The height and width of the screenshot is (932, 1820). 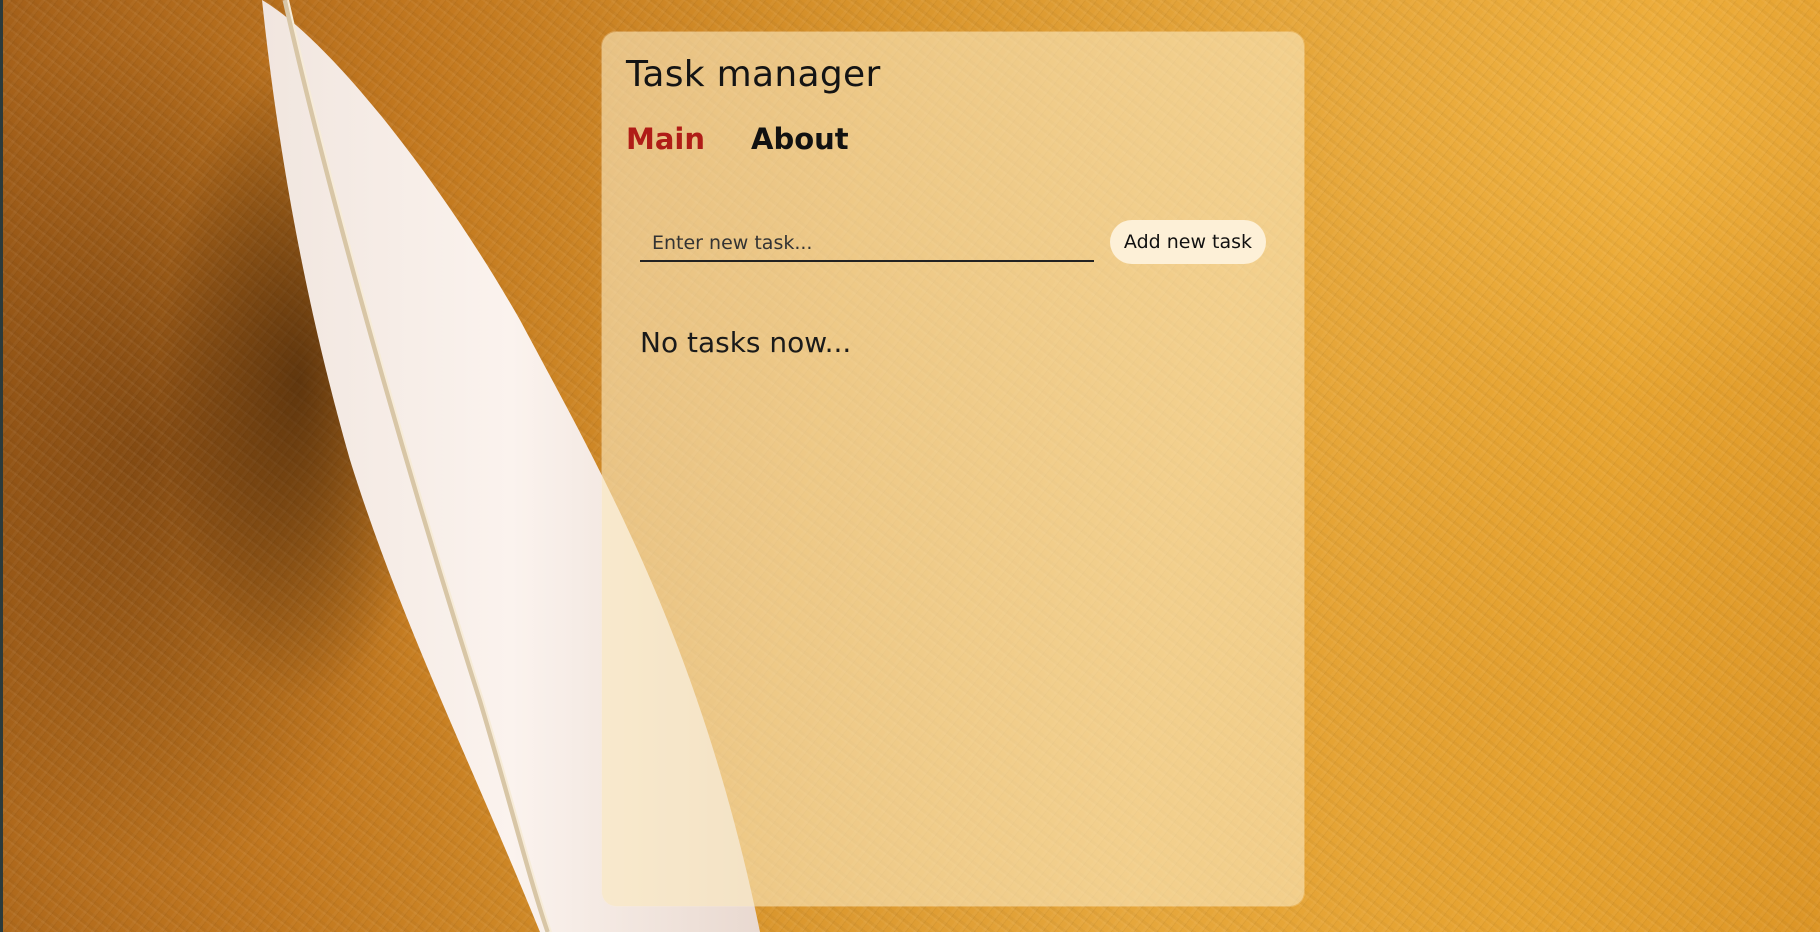 I want to click on new-task-input, so click(x=867, y=244).